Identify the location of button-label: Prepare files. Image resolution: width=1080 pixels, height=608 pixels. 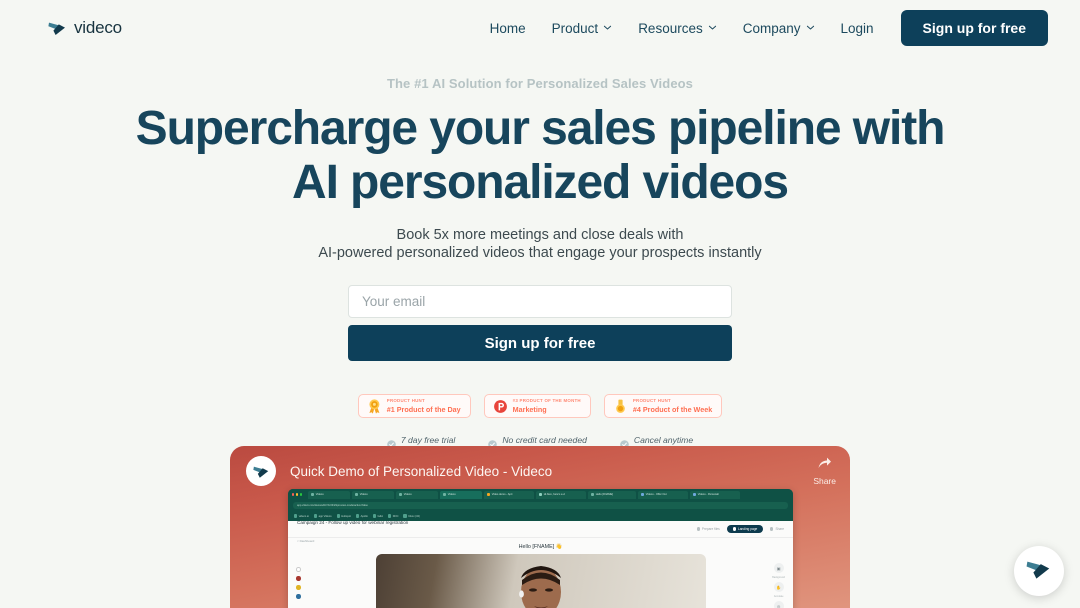
(710, 529).